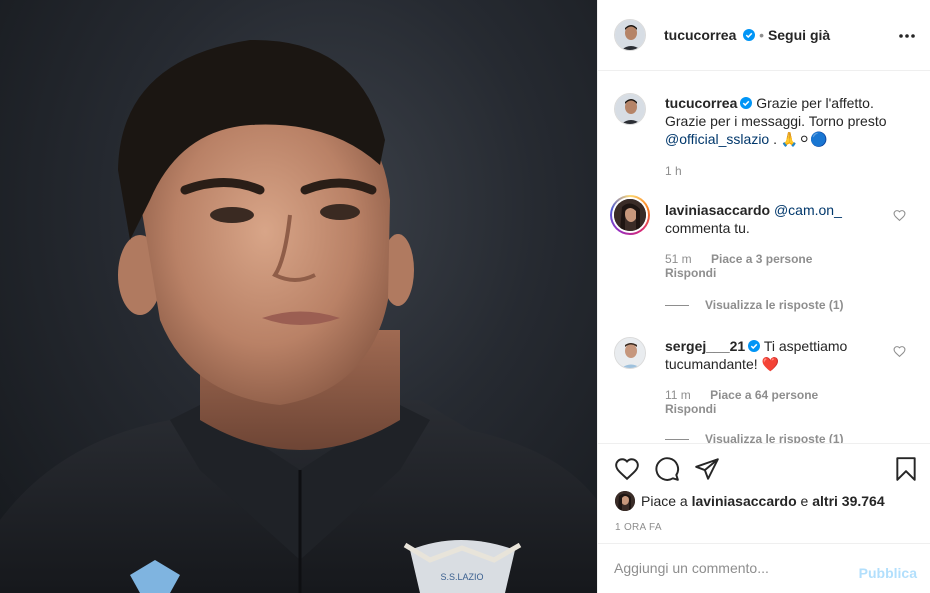 The width and height of the screenshot is (930, 593). What do you see at coordinates (799, 35) in the screenshot?
I see `follow-status-button: Segui già` at bounding box center [799, 35].